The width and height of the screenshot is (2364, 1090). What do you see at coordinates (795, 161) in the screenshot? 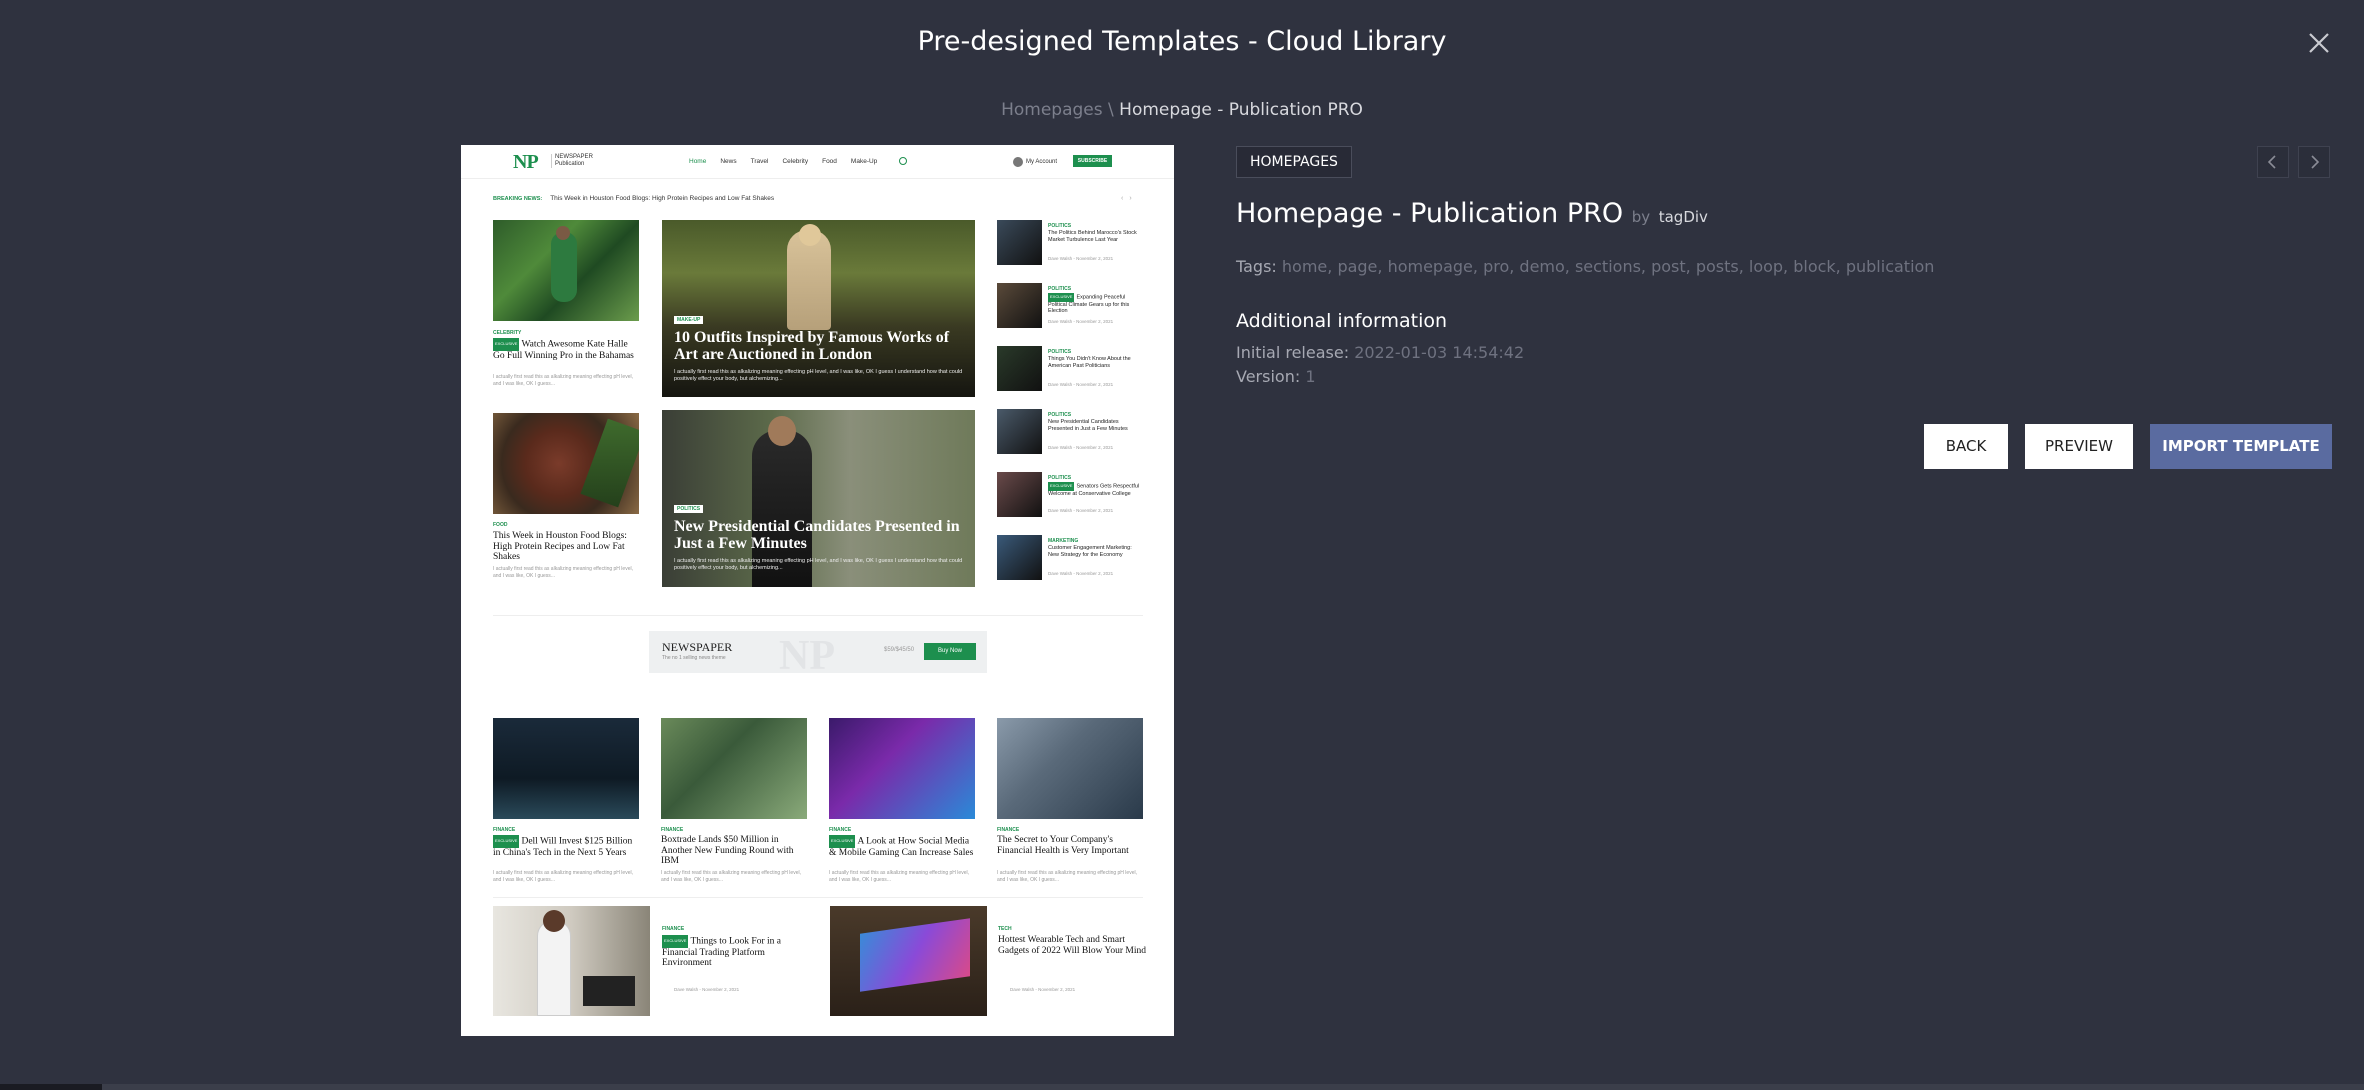
I see `preview-nav-item: Celebrity` at bounding box center [795, 161].